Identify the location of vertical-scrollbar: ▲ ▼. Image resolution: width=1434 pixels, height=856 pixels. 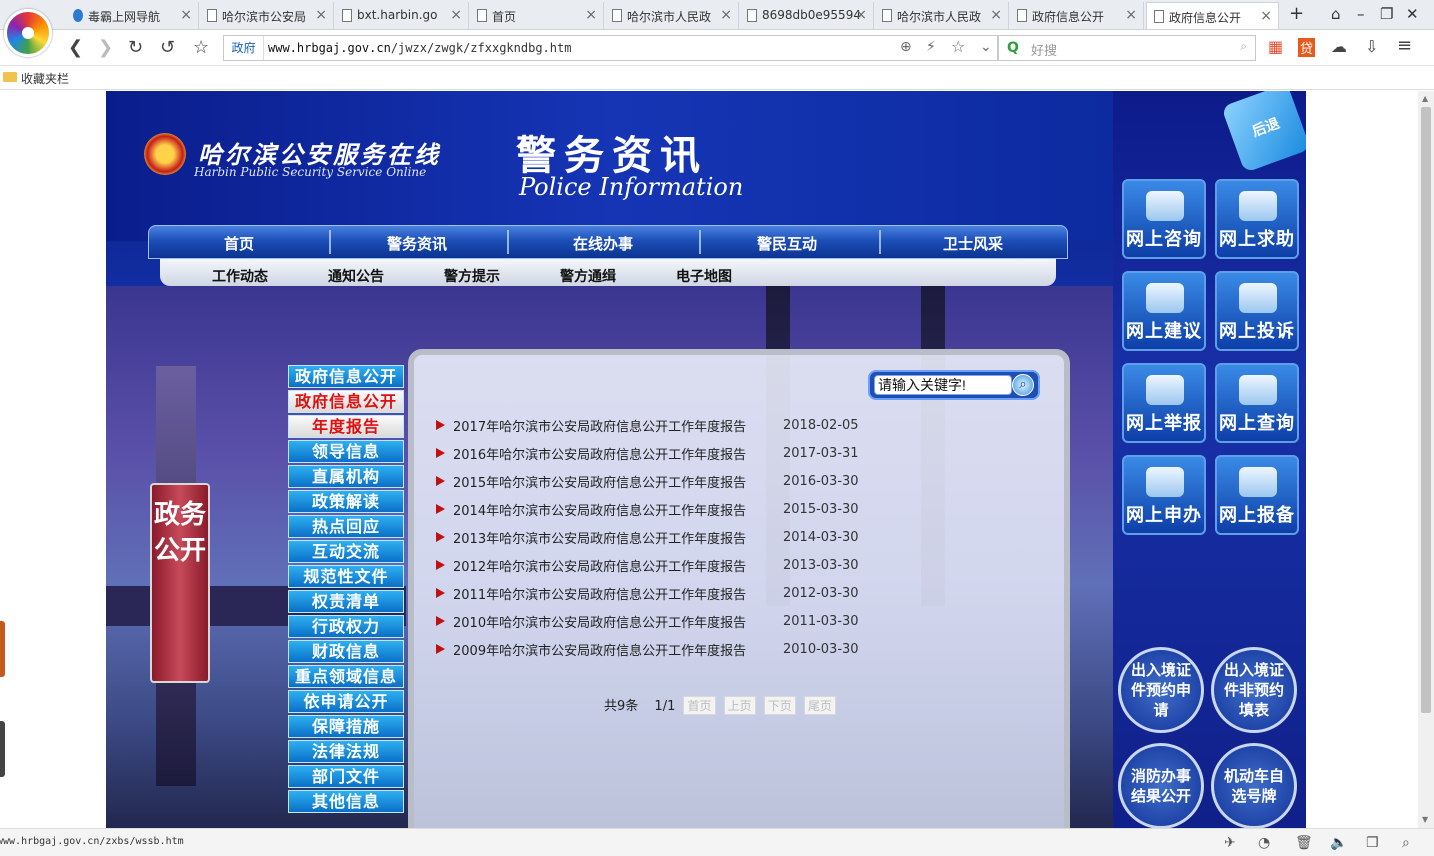
(1426, 459).